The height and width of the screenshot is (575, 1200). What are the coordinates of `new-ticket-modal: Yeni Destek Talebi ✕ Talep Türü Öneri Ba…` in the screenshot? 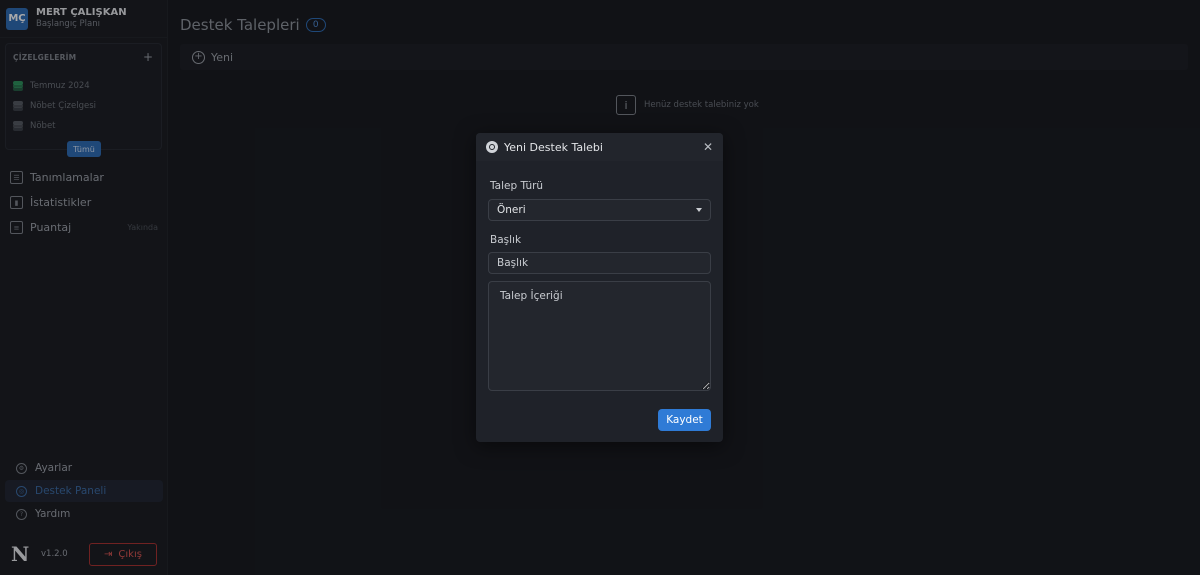 It's located at (599, 287).